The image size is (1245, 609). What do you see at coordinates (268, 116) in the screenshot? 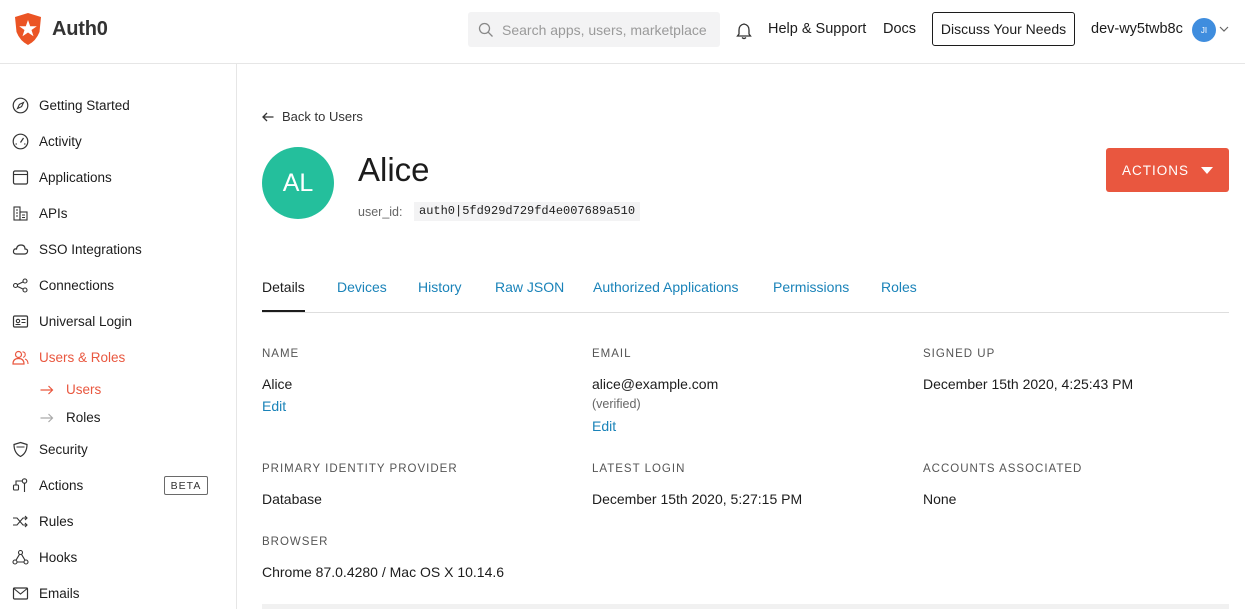
I see `arrow-left-icon` at bounding box center [268, 116].